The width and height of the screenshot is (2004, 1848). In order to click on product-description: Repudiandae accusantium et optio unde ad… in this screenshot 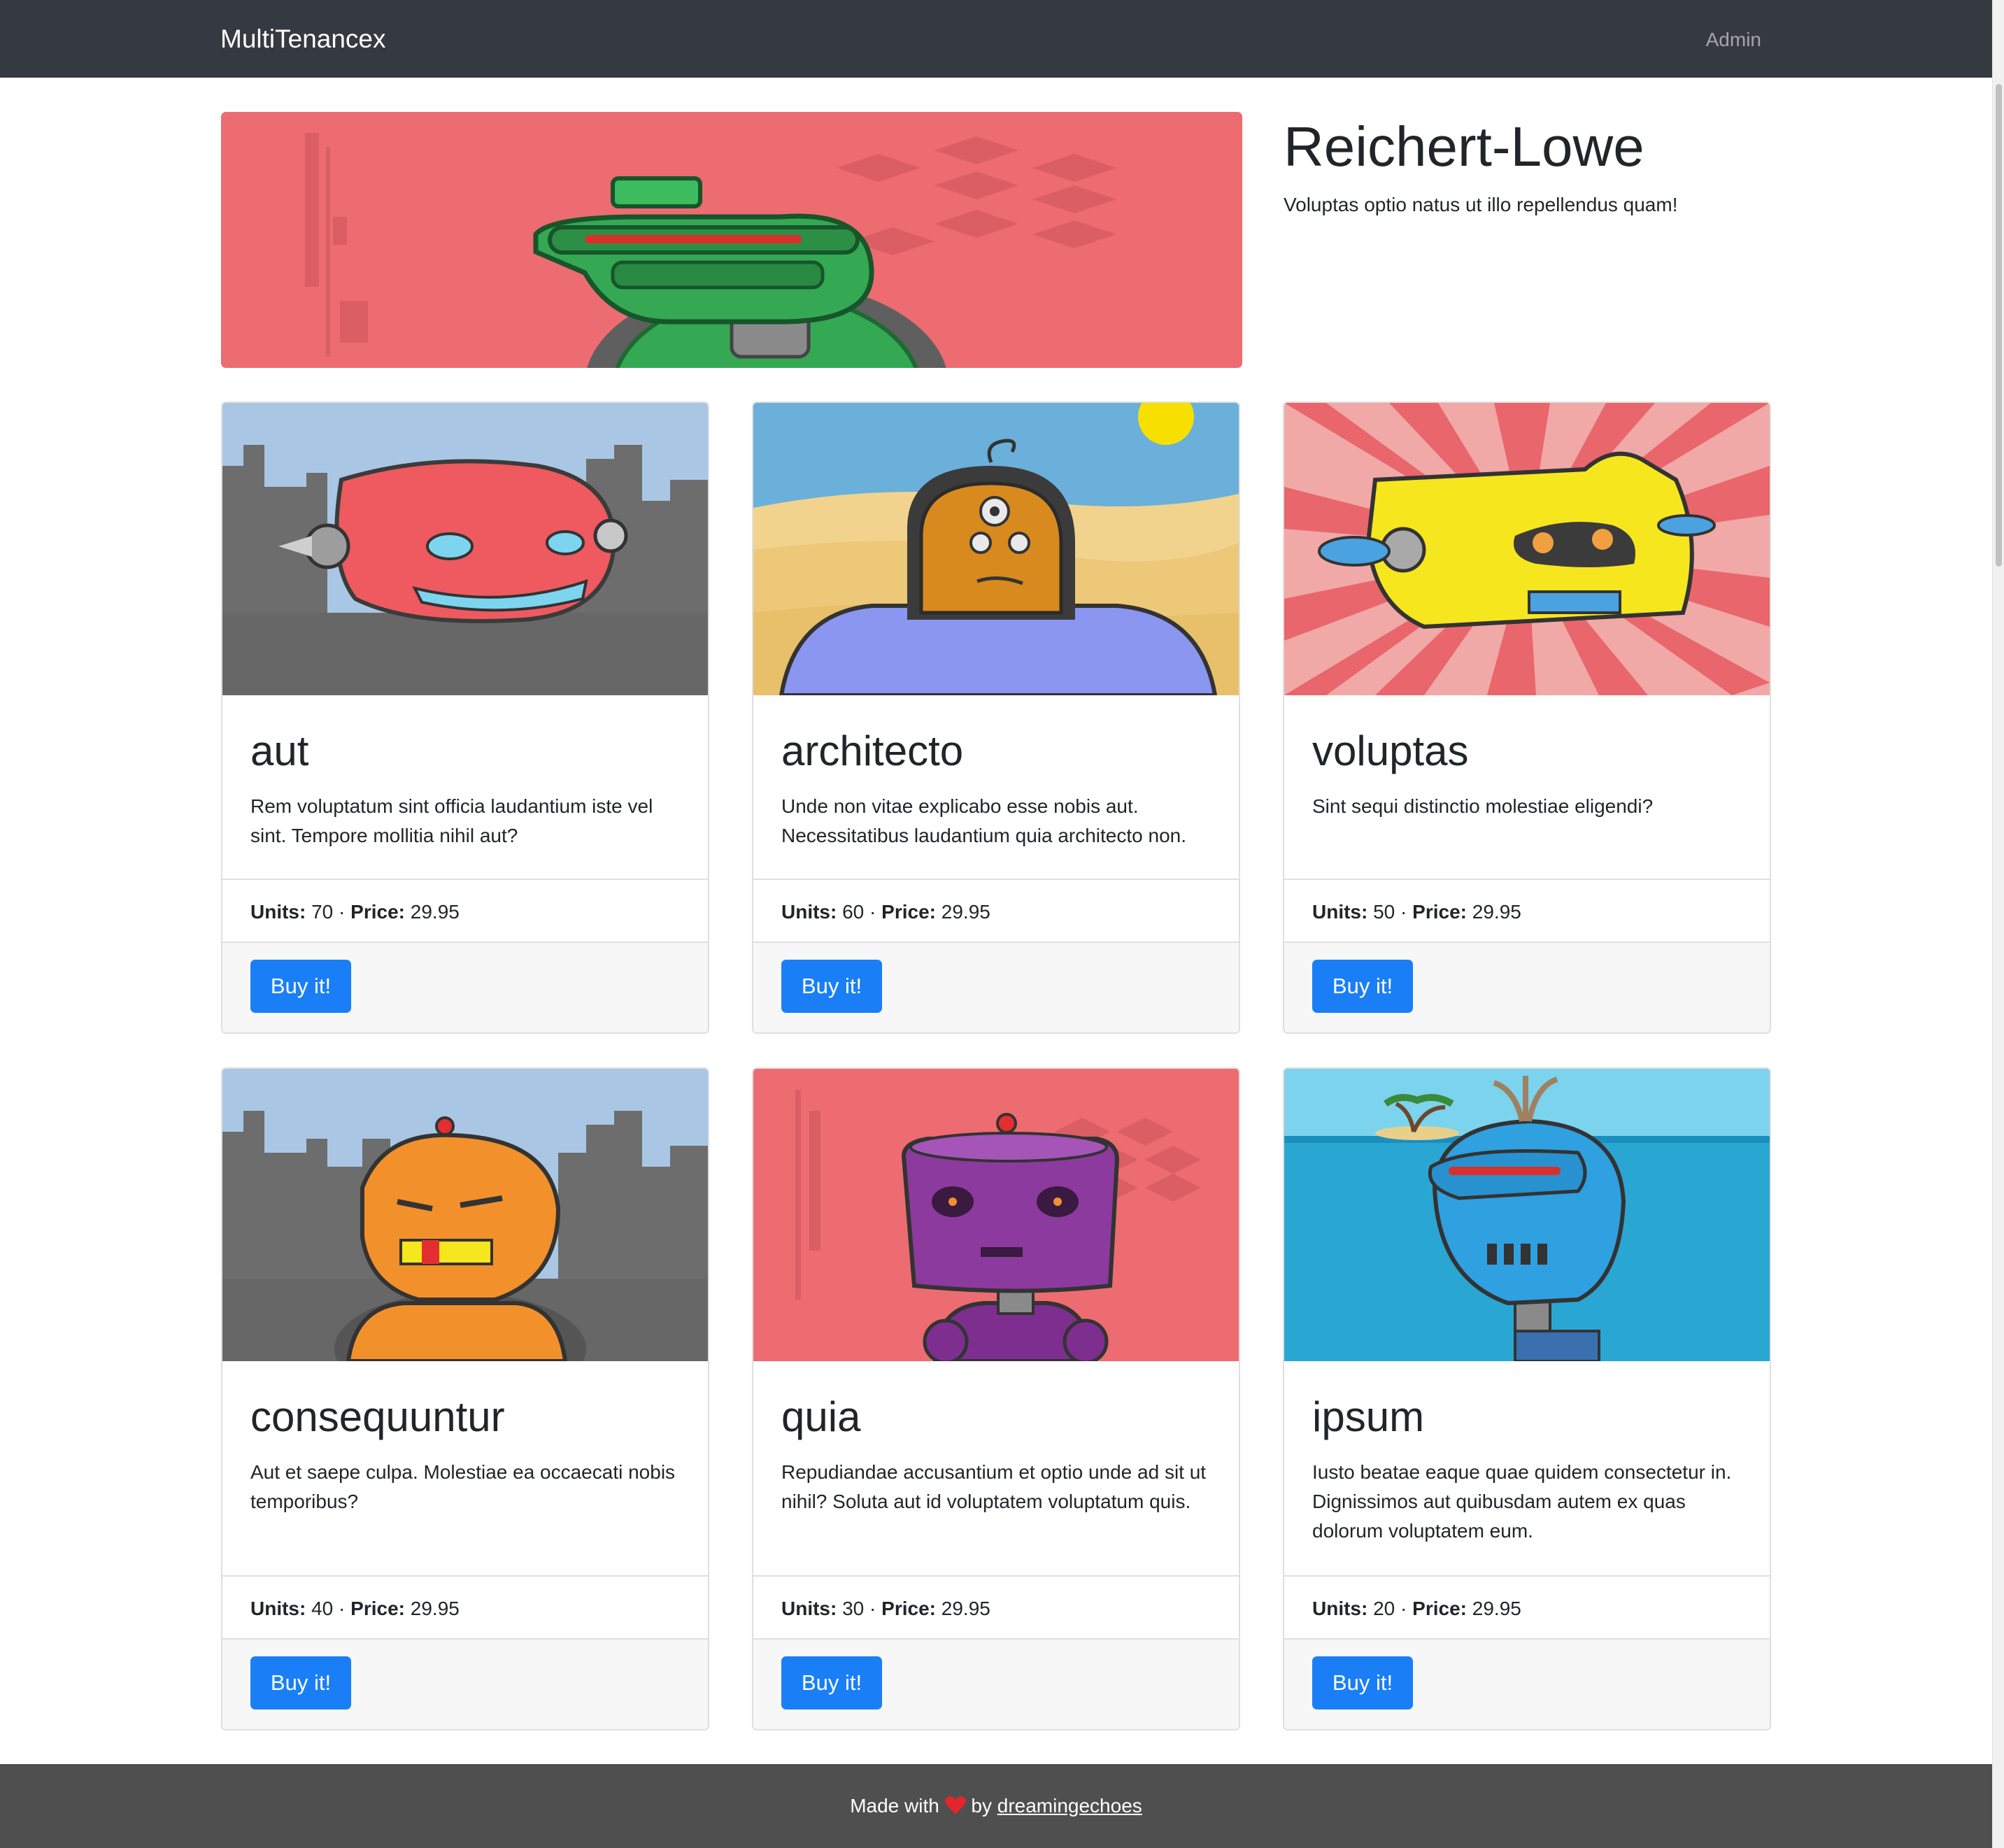, I will do `click(994, 1486)`.